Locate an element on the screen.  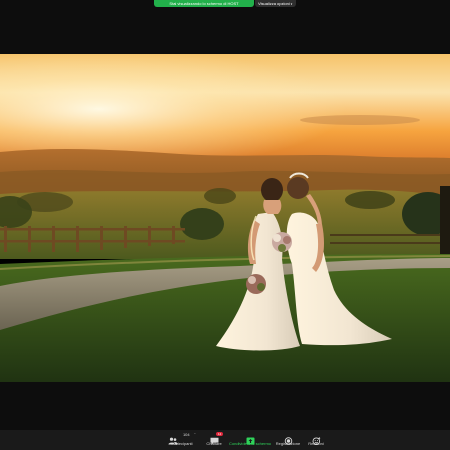
view-options-label: Visualizza opzioni is located at coordinates (274, 3).